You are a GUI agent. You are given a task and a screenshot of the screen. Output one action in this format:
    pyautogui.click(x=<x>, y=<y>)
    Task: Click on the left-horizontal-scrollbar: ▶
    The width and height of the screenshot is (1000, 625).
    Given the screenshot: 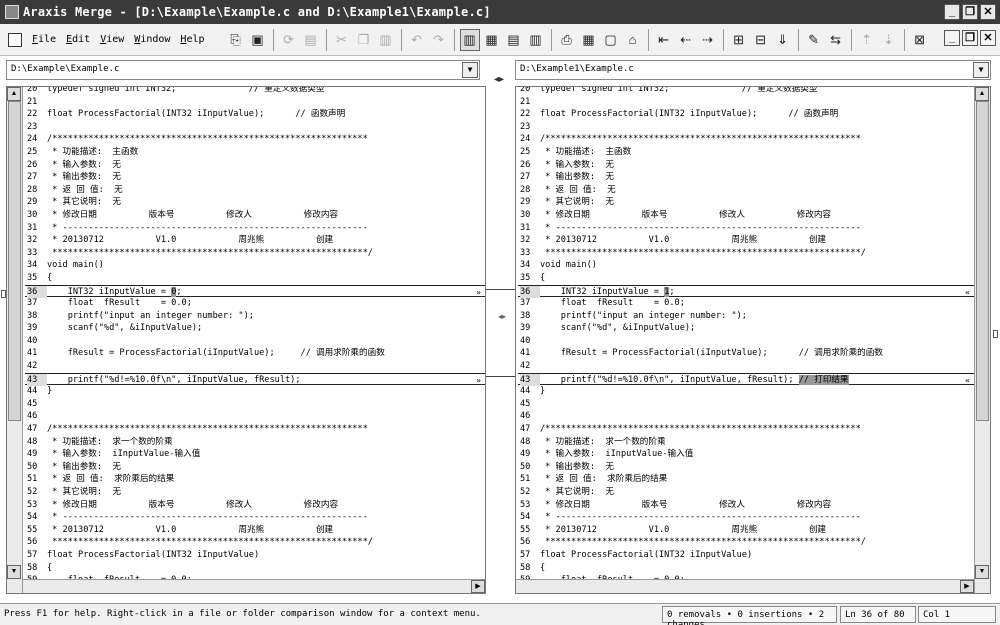 What is the action you would take?
    pyautogui.click(x=254, y=586)
    